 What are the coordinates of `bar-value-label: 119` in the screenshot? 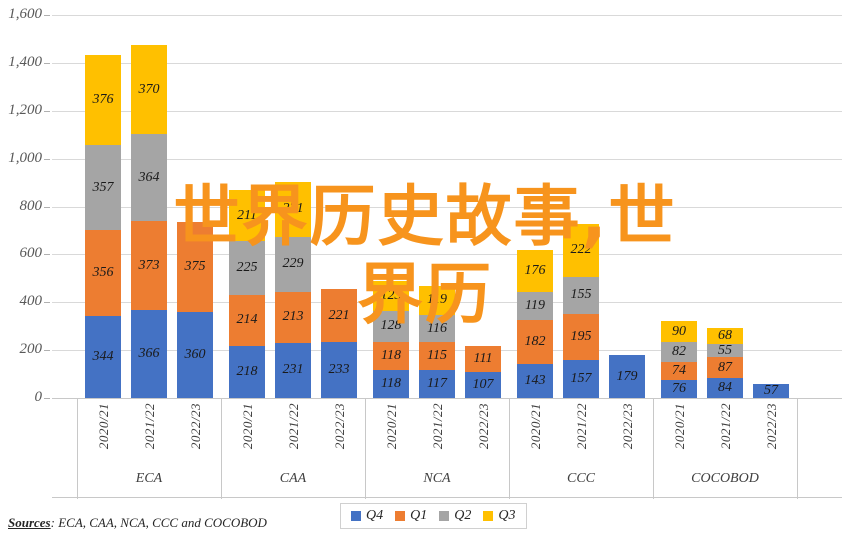 It's located at (535, 305).